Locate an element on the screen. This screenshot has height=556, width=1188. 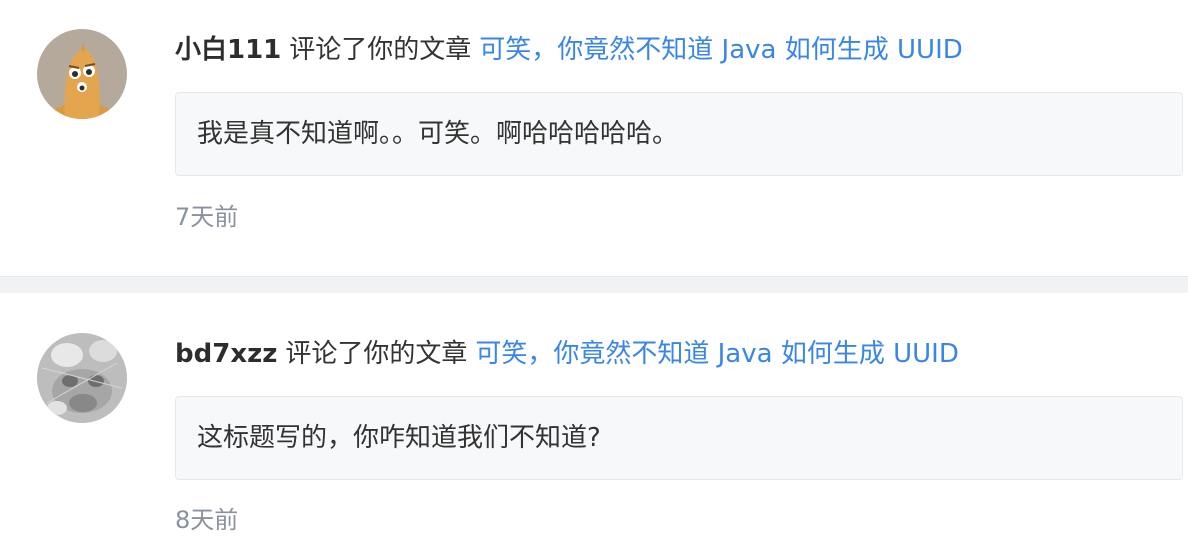
timestamp: 8天前 is located at coordinates (207, 520).